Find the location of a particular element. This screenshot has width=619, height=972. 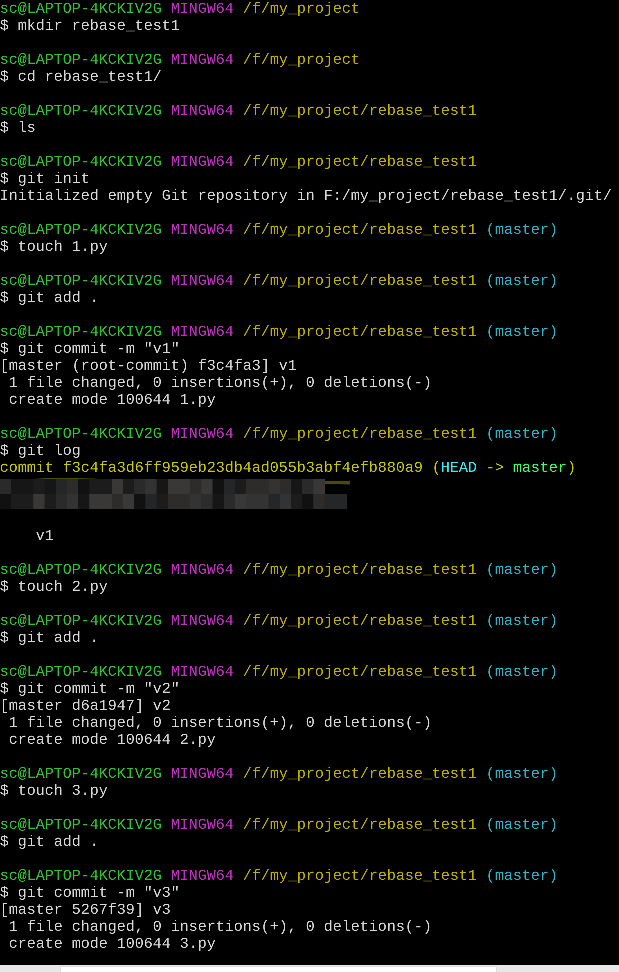

output-text: create mode 100644 3.py is located at coordinates (112, 944).